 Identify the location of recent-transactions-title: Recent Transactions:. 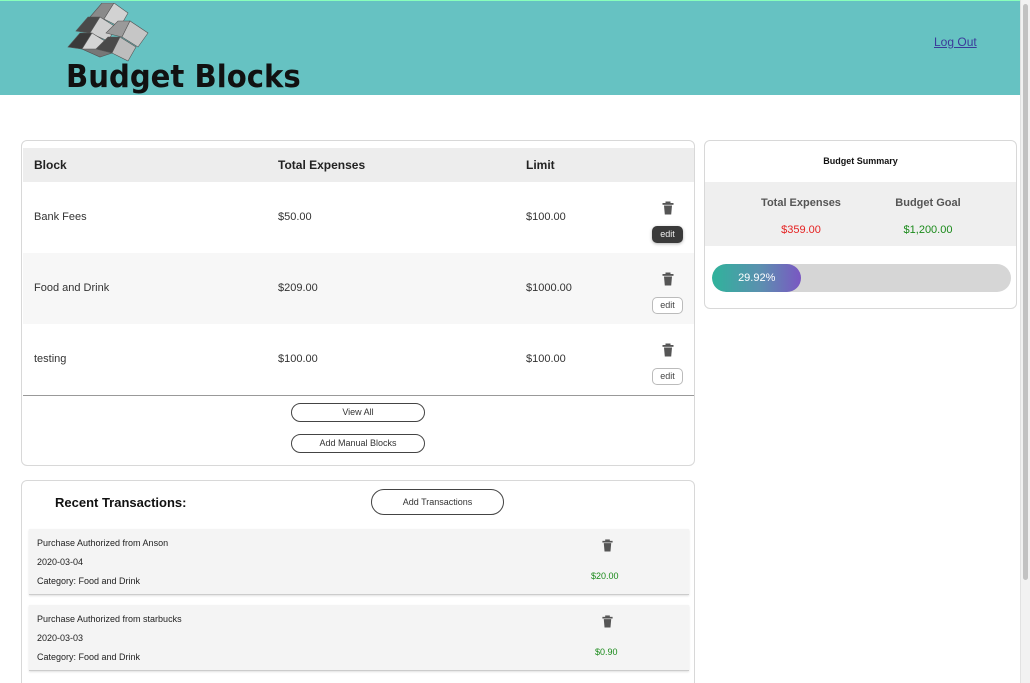
(121, 502).